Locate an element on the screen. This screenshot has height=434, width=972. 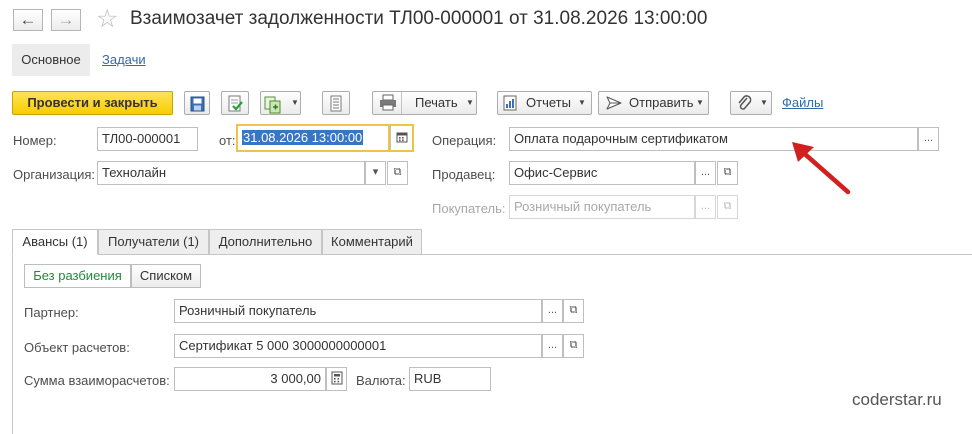
post-document-icon is located at coordinates (235, 103).